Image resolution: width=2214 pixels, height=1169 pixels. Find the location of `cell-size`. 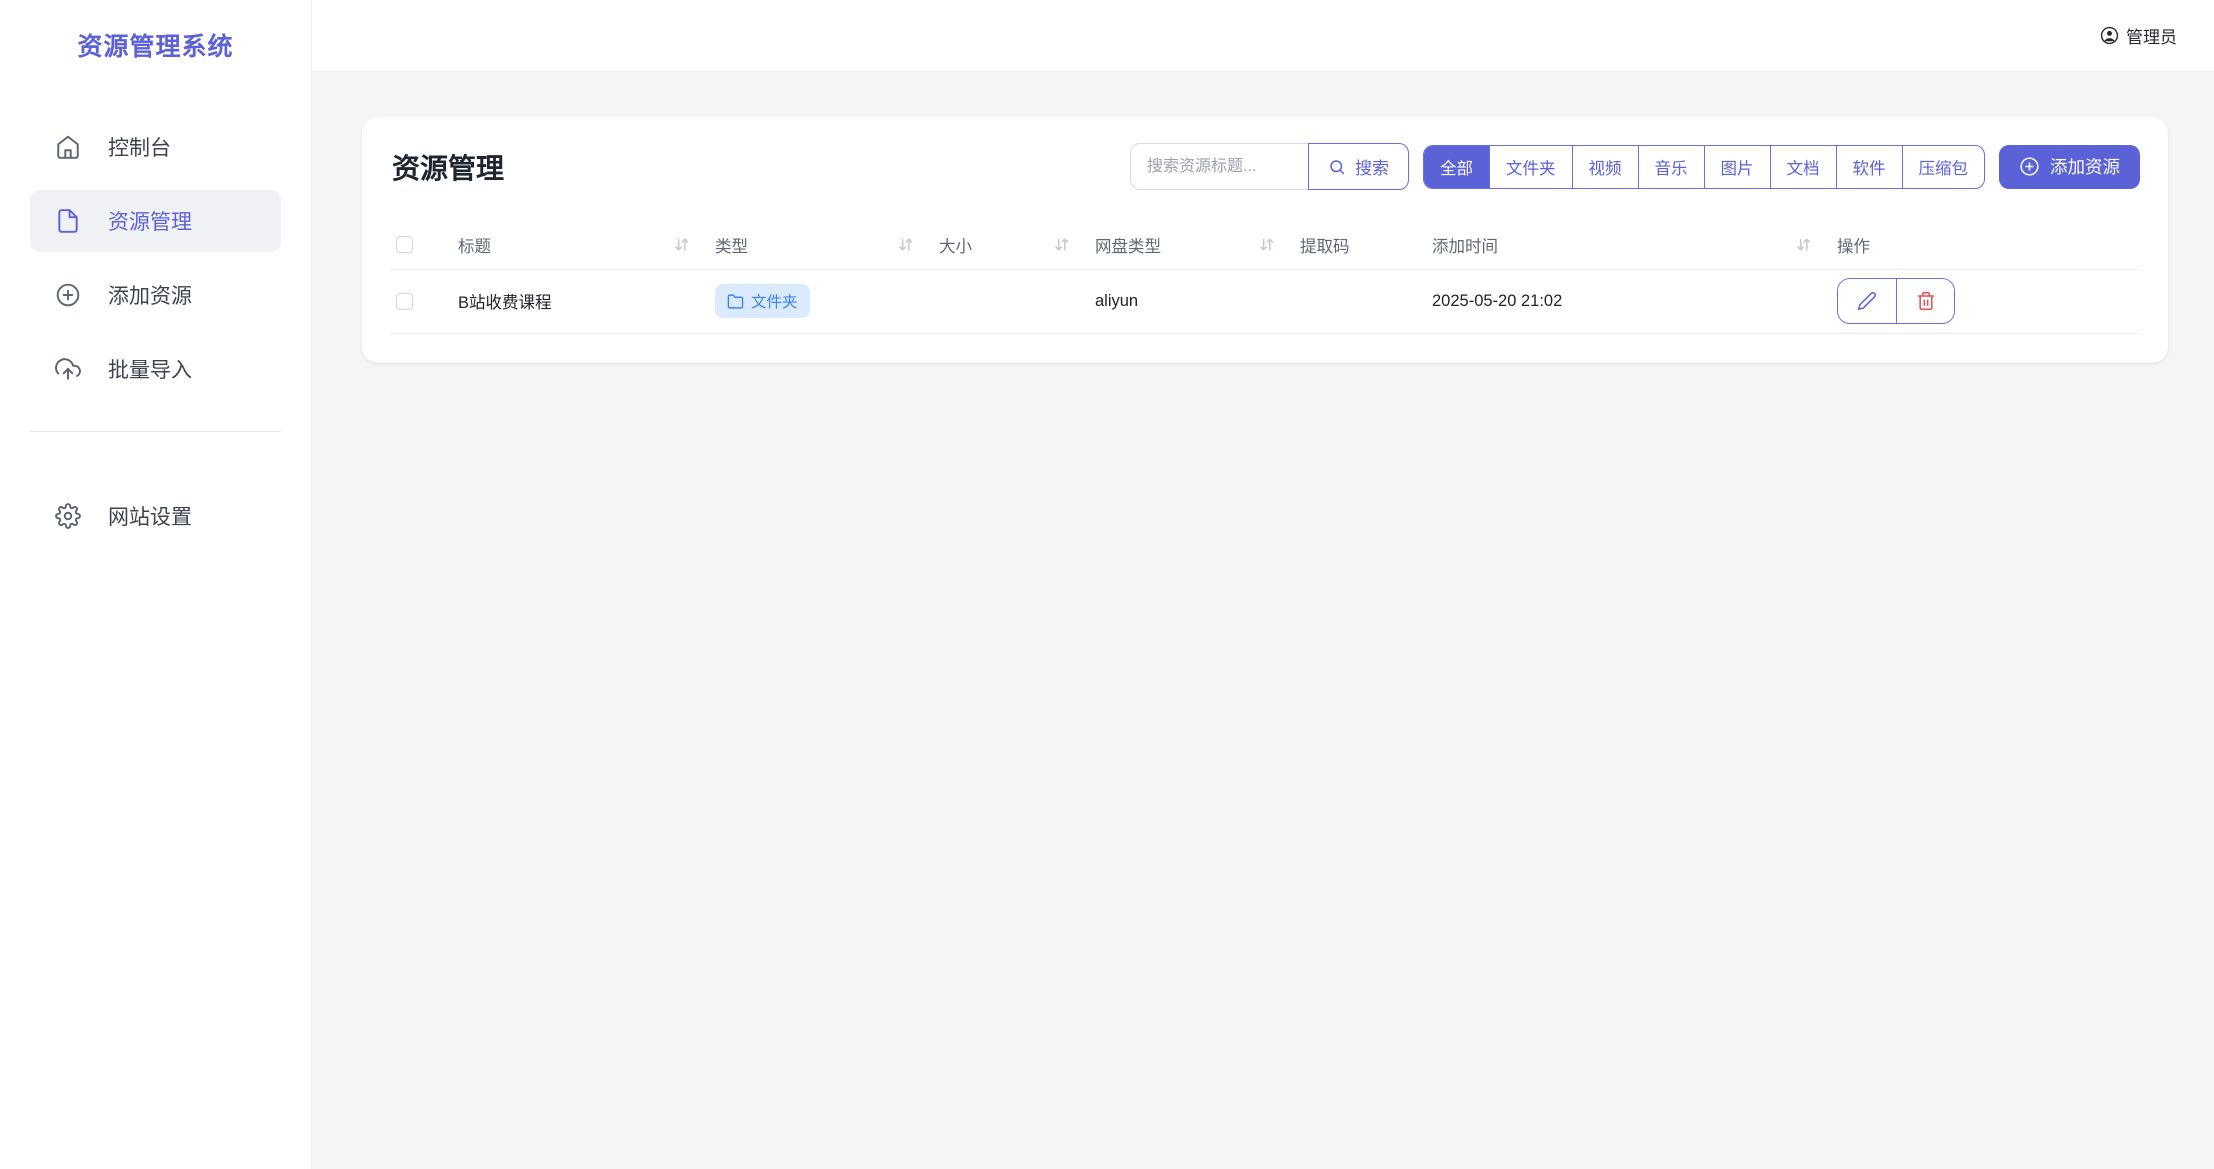

cell-size is located at coordinates (1017, 301).